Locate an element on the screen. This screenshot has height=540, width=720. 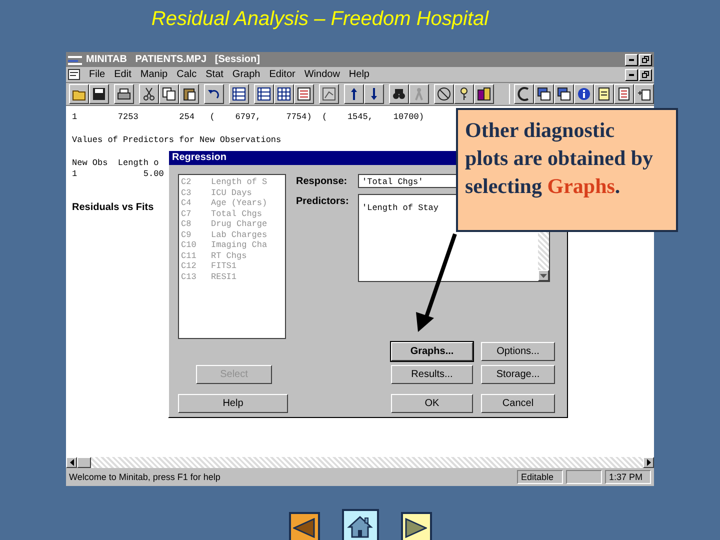
list-icon is located at coordinates (304, 94).